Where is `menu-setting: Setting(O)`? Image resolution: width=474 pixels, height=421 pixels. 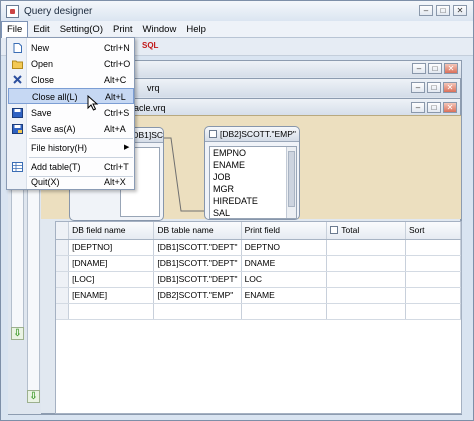 menu-setting: Setting(O) is located at coordinates (81, 29).